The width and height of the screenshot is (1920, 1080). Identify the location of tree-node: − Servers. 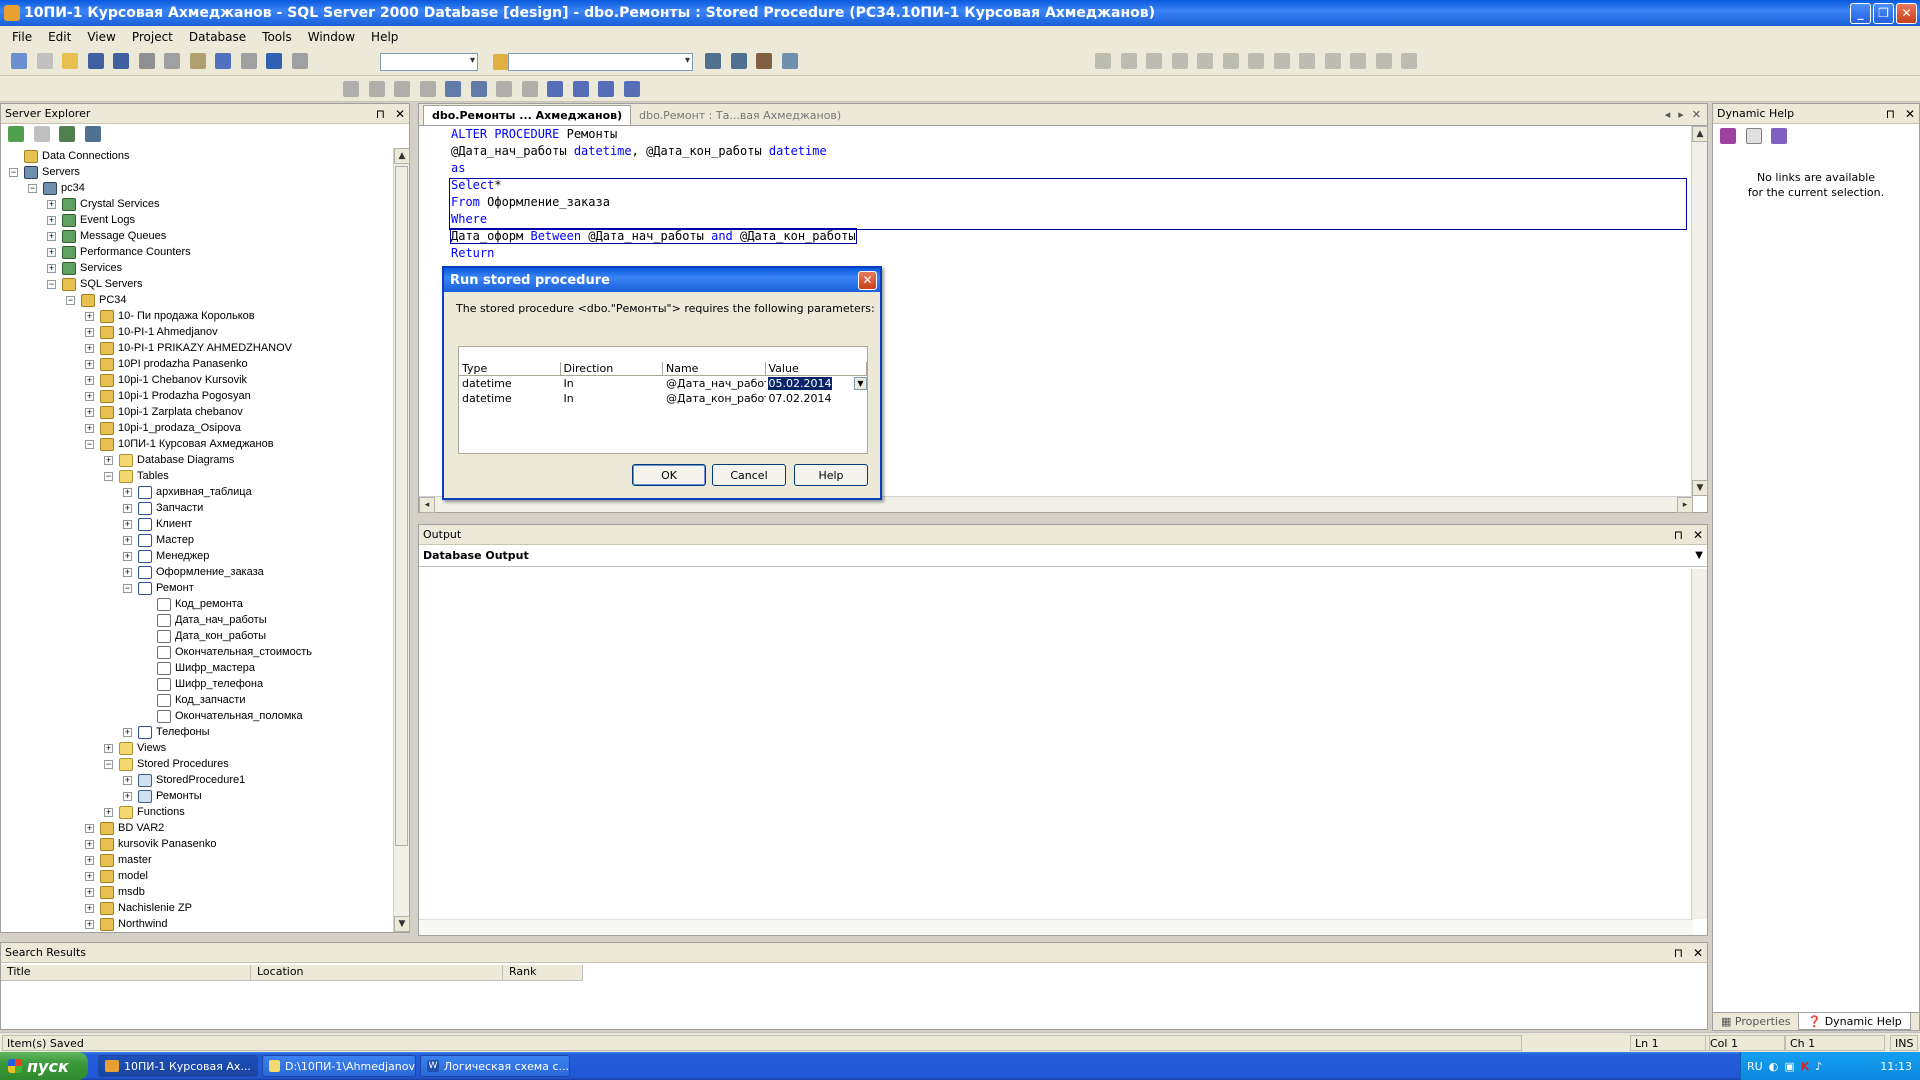
(44, 172).